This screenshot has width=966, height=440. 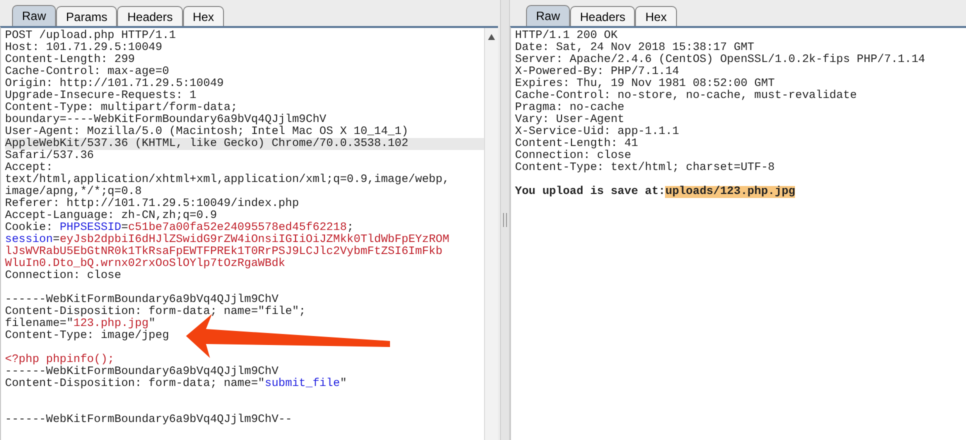 I want to click on code-line: Accept:, so click(x=29, y=168).